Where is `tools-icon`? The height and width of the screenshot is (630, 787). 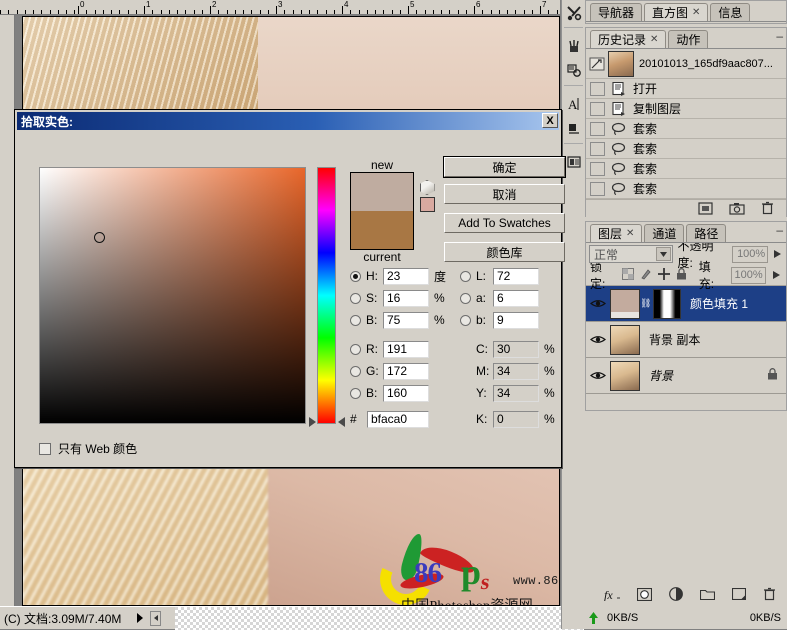
tools-icon is located at coordinates (573, 13).